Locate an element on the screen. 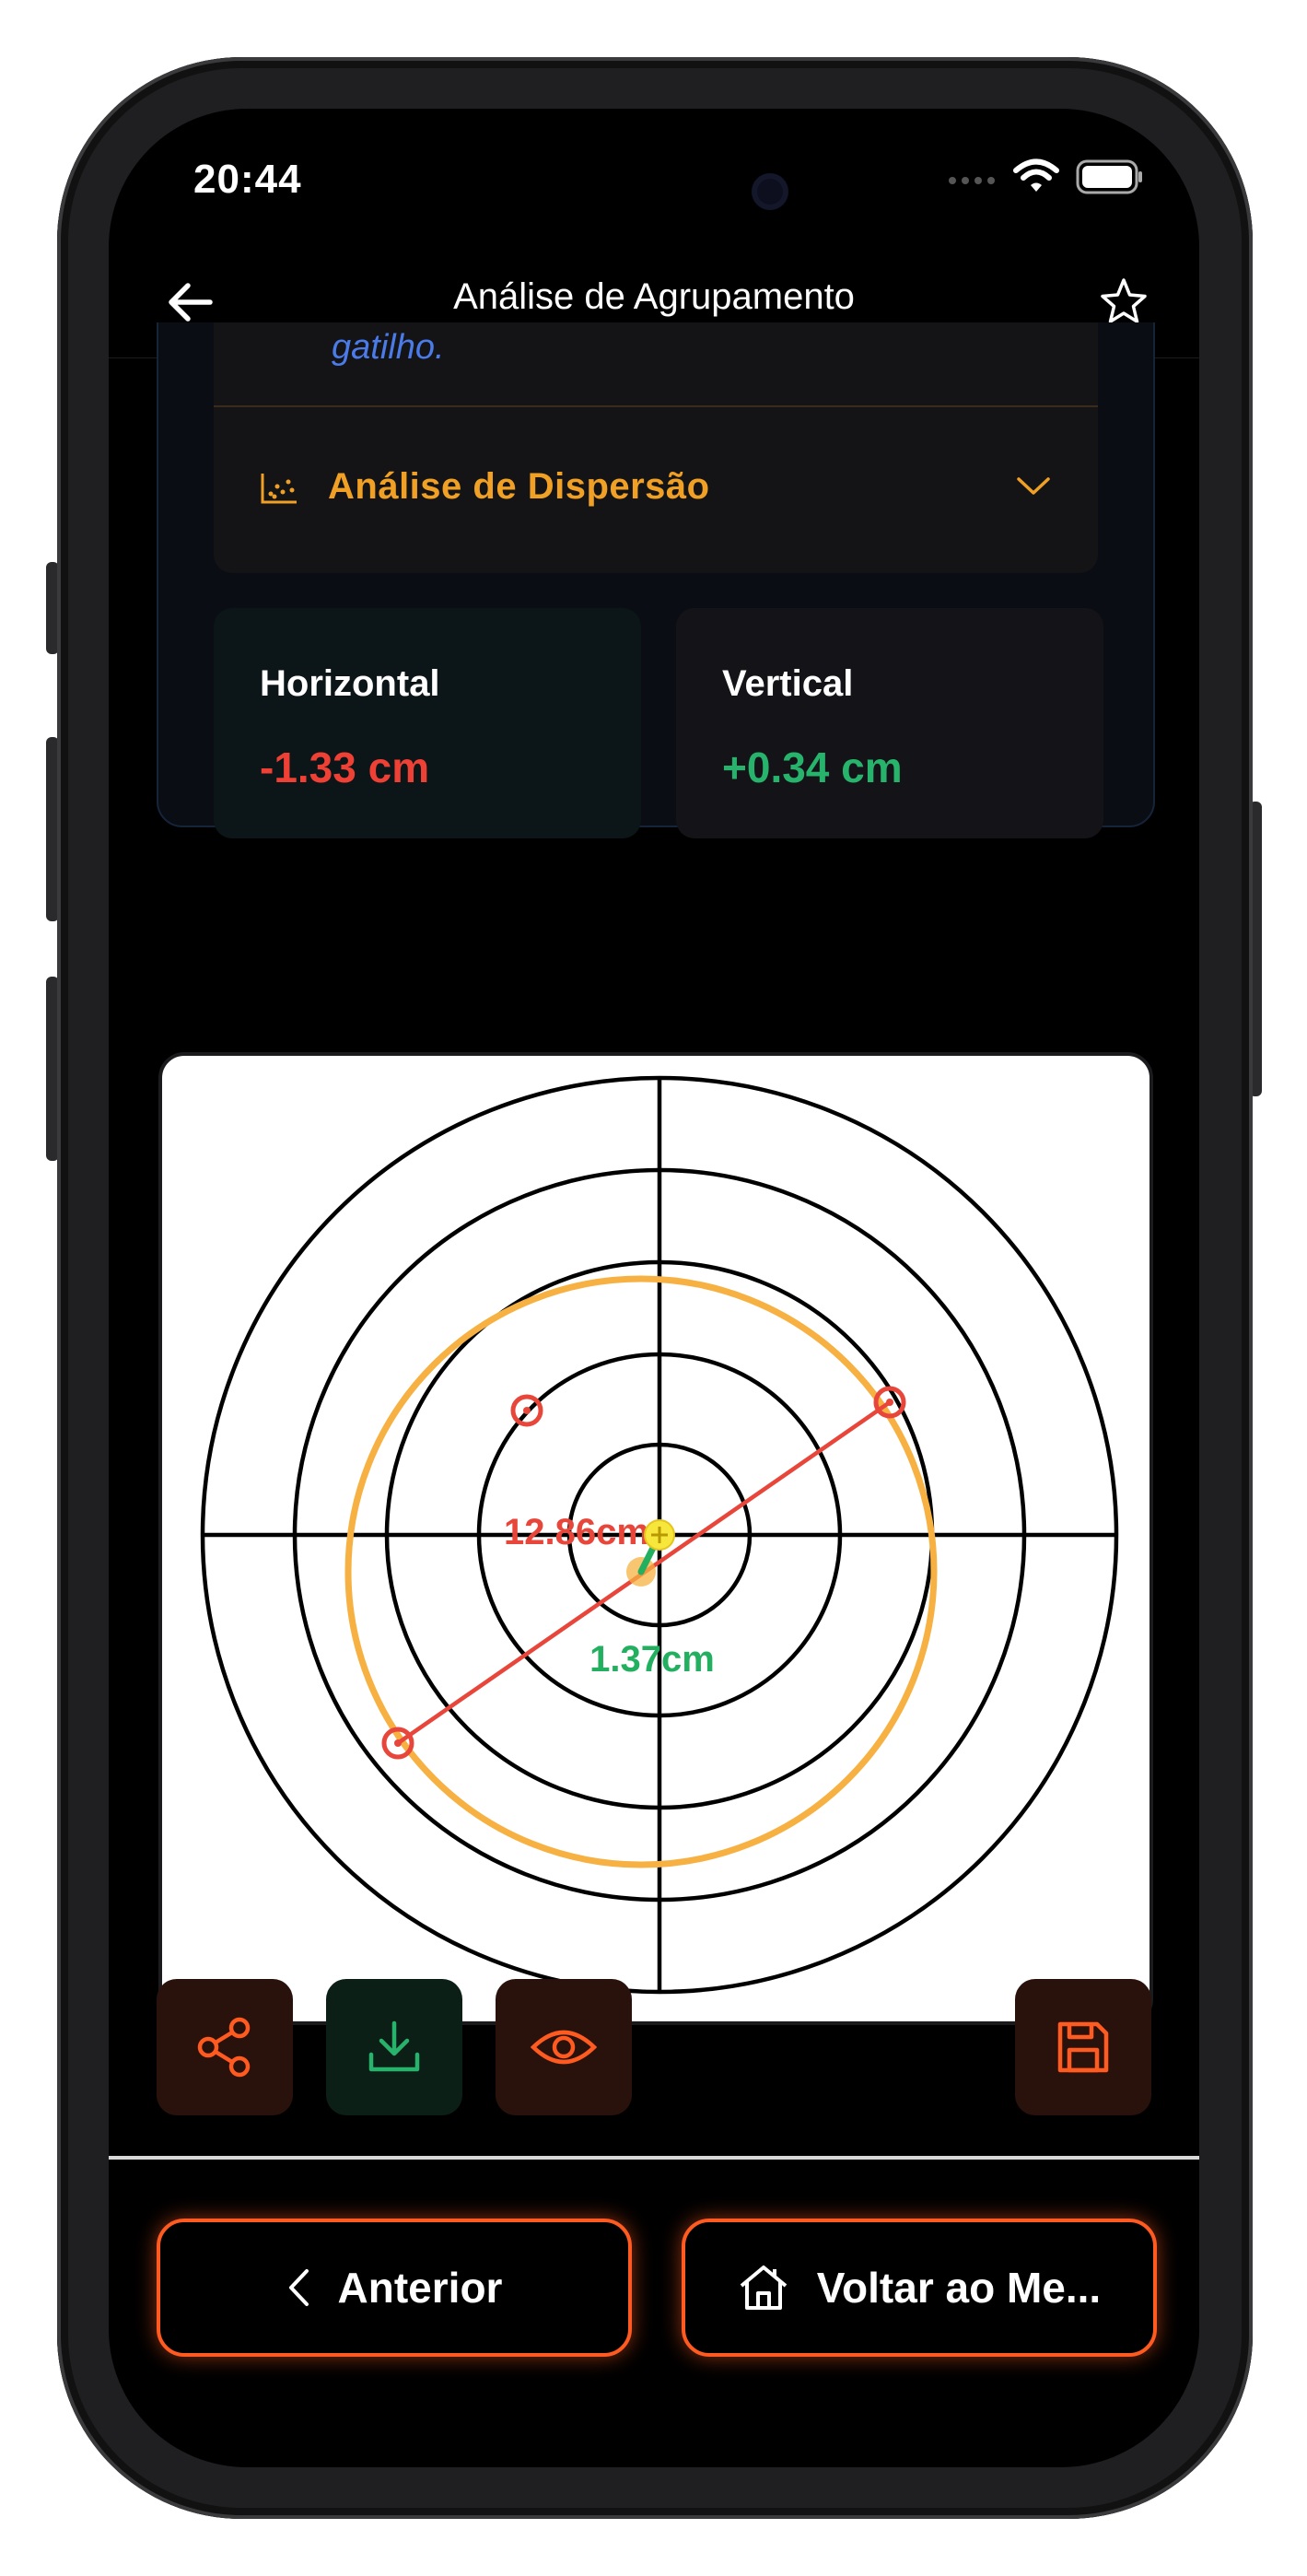 The width and height of the screenshot is (1307, 2576). star-icon is located at coordinates (1123, 302).